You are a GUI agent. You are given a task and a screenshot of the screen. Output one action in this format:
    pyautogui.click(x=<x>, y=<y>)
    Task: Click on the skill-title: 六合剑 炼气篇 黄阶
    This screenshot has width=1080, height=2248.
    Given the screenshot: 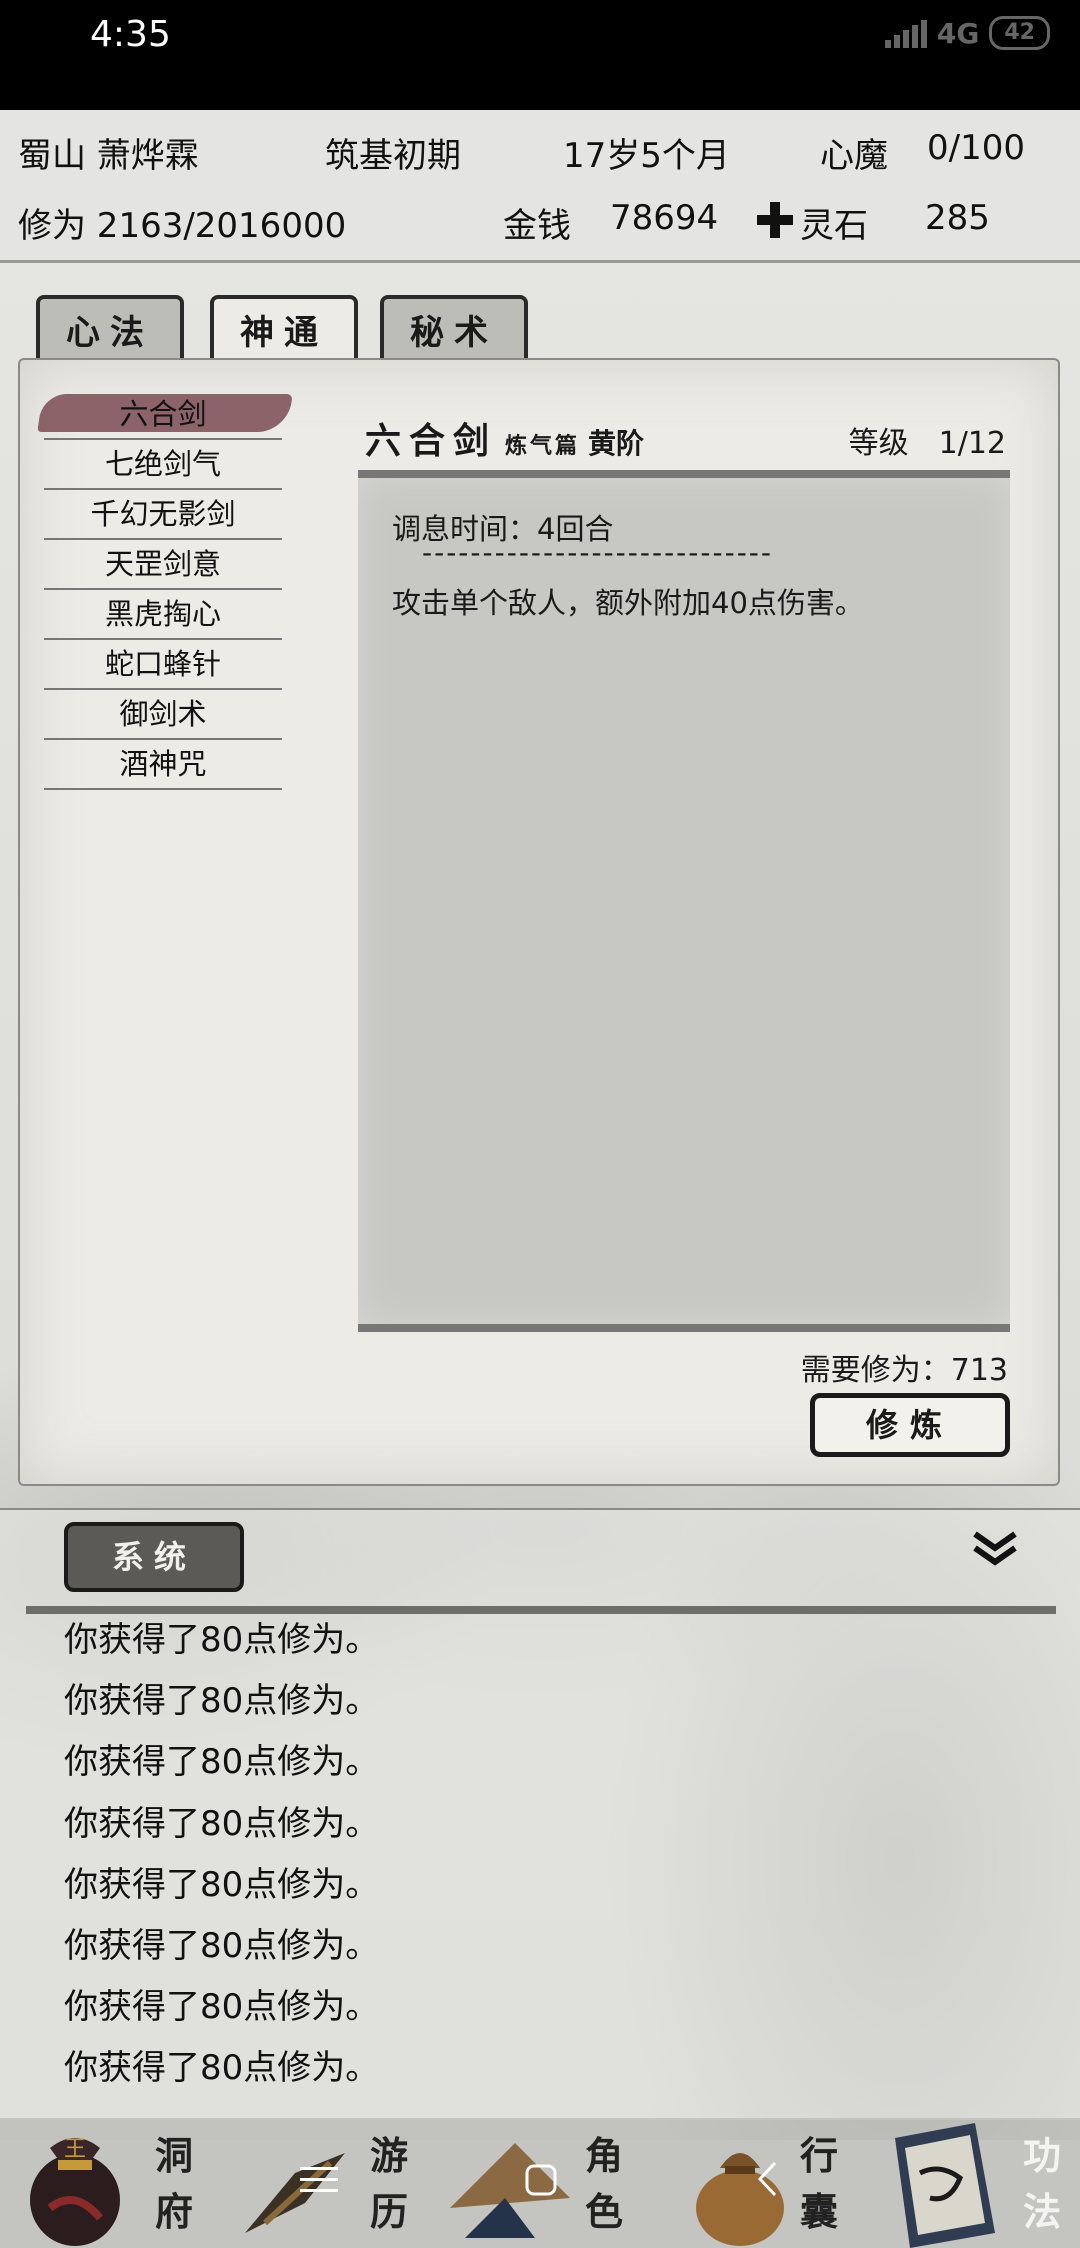 What is the action you would take?
    pyautogui.click(x=504, y=438)
    